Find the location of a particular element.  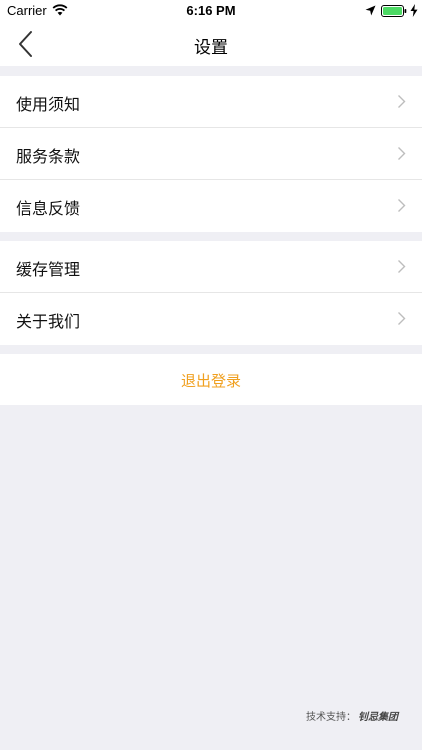

settings-item-feedback: 信息反馈 is located at coordinates (211, 206).